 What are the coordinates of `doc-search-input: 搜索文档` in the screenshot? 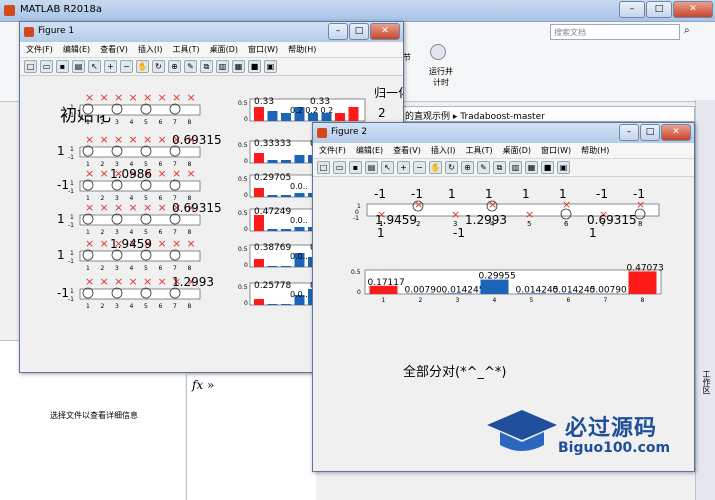 It's located at (615, 32).